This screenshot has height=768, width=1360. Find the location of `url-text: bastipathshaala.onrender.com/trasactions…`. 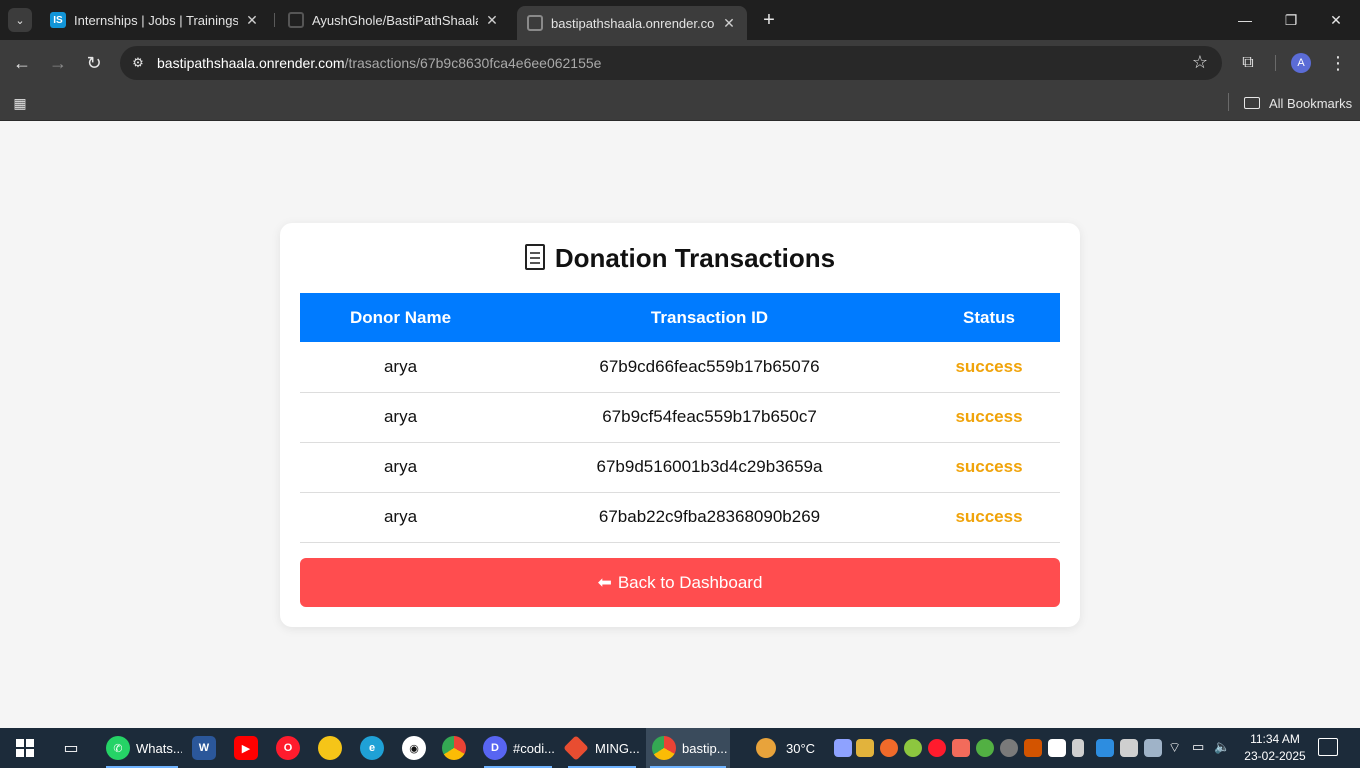

url-text: bastipathshaala.onrender.com/trasactions… is located at coordinates (379, 63).